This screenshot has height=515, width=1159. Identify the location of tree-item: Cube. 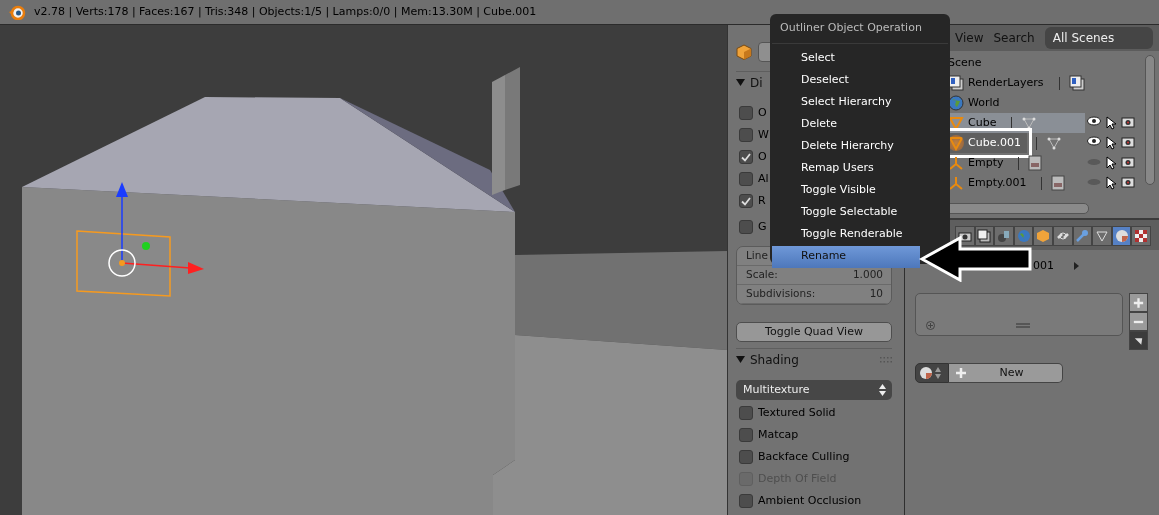
(982, 123).